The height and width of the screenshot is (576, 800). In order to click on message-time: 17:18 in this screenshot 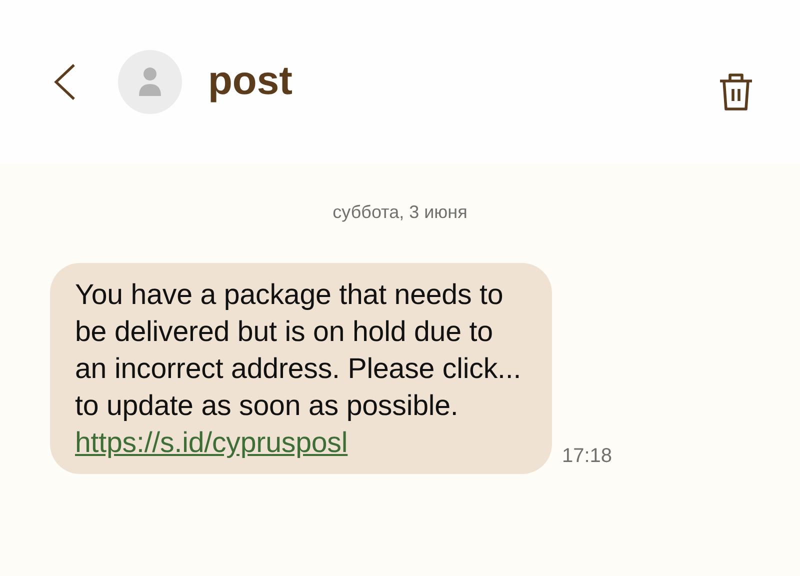, I will do `click(587, 457)`.